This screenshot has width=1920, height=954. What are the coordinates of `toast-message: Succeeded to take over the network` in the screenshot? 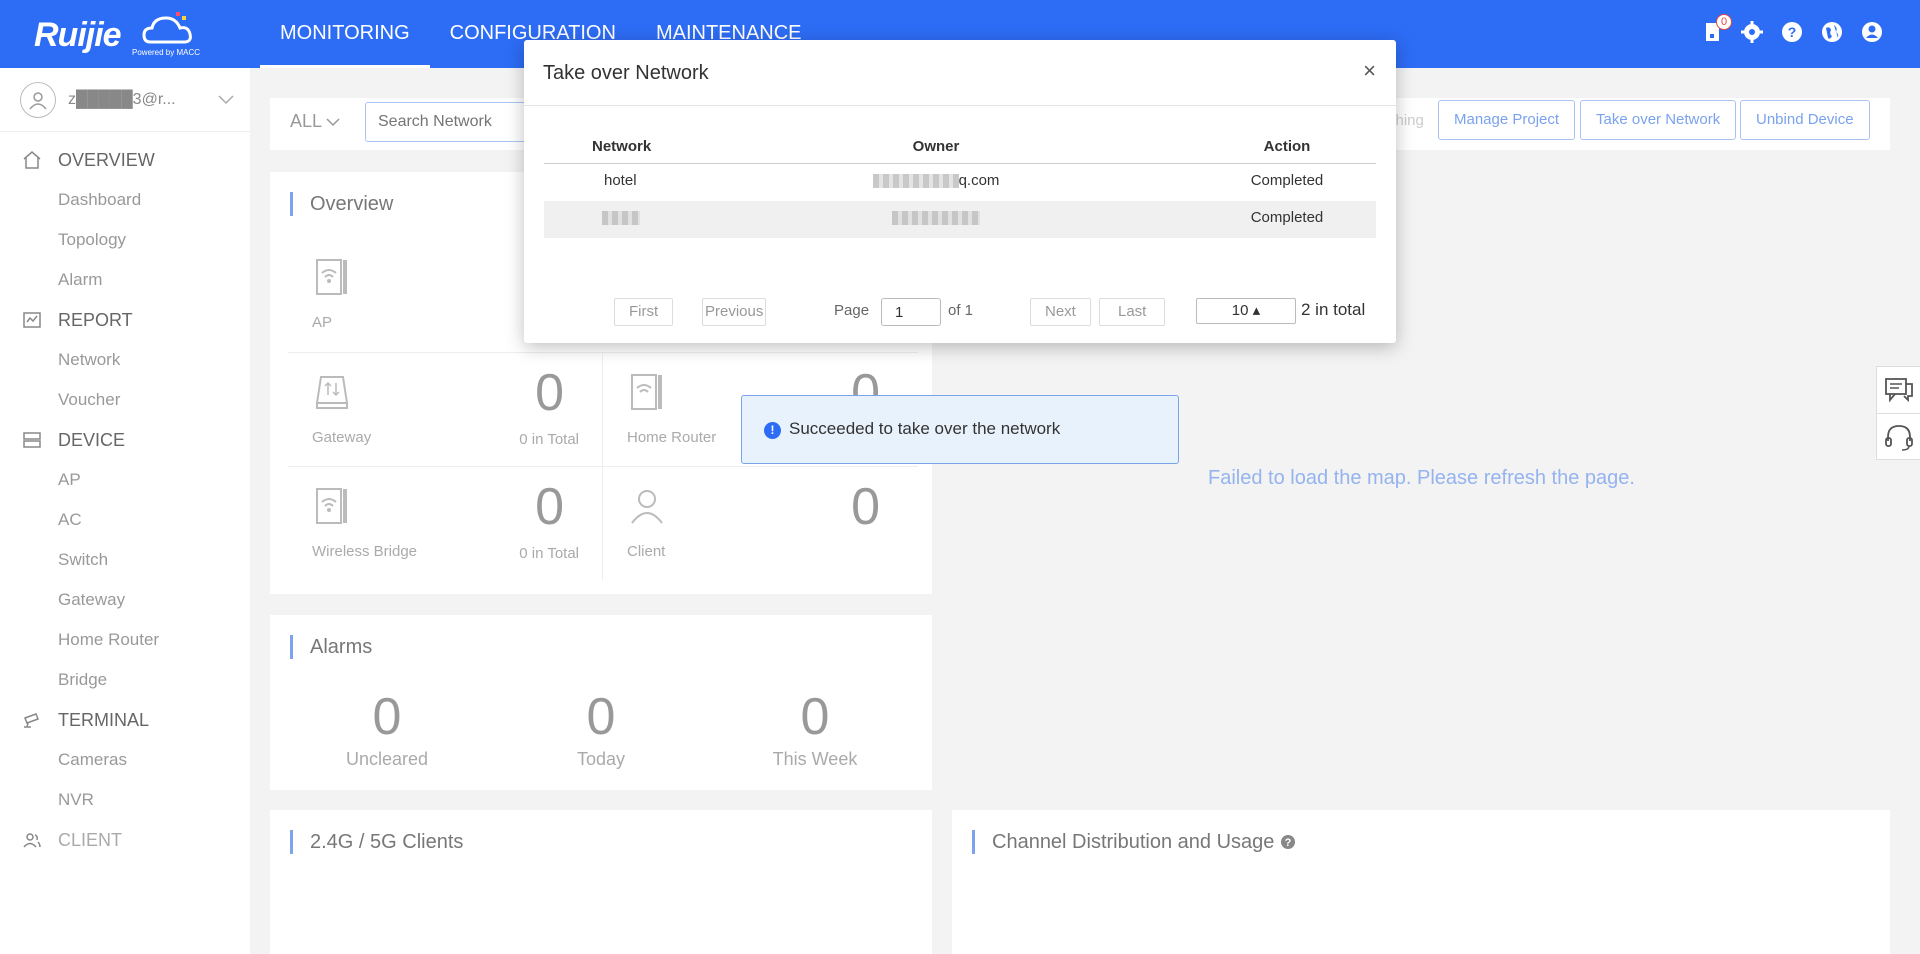 It's located at (925, 428).